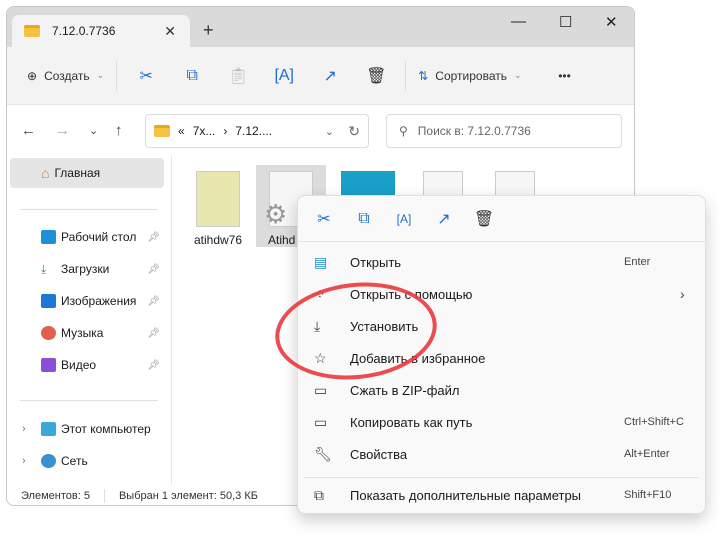 This screenshot has width=723, height=537. Describe the element at coordinates (32, 75) in the screenshot. I see `plus-circle-icon: ⊕` at that location.